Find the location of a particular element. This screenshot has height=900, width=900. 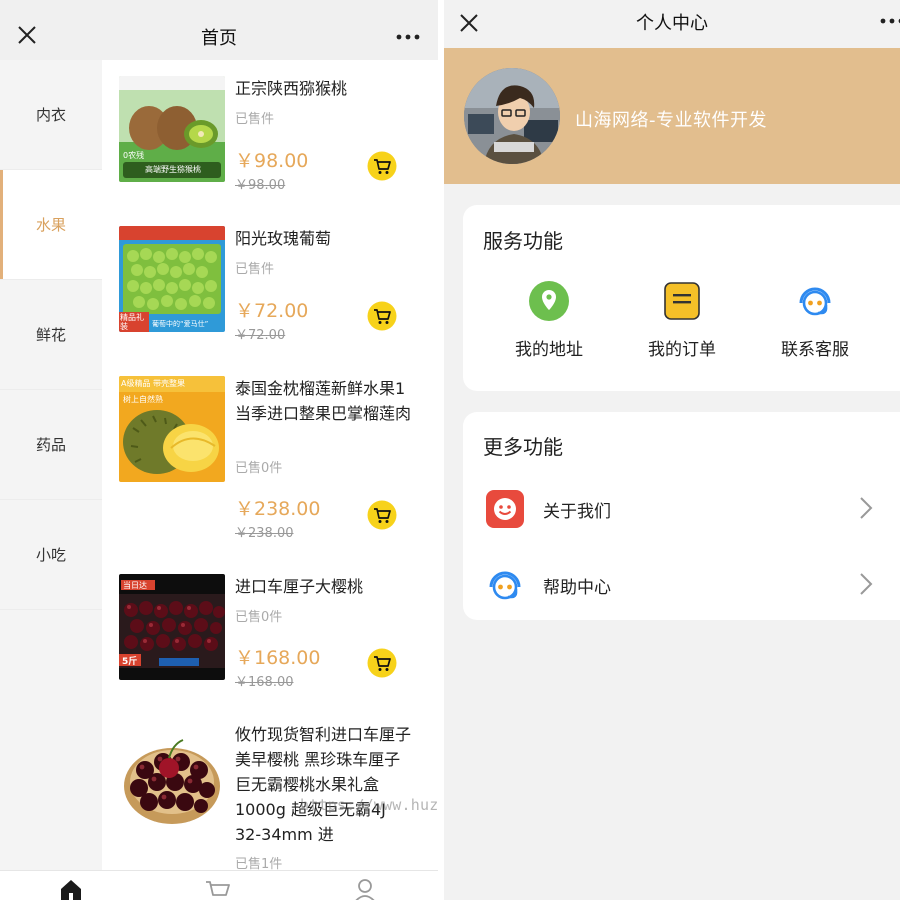

profile-navbar: 个人中心 is located at coordinates (672, 24).